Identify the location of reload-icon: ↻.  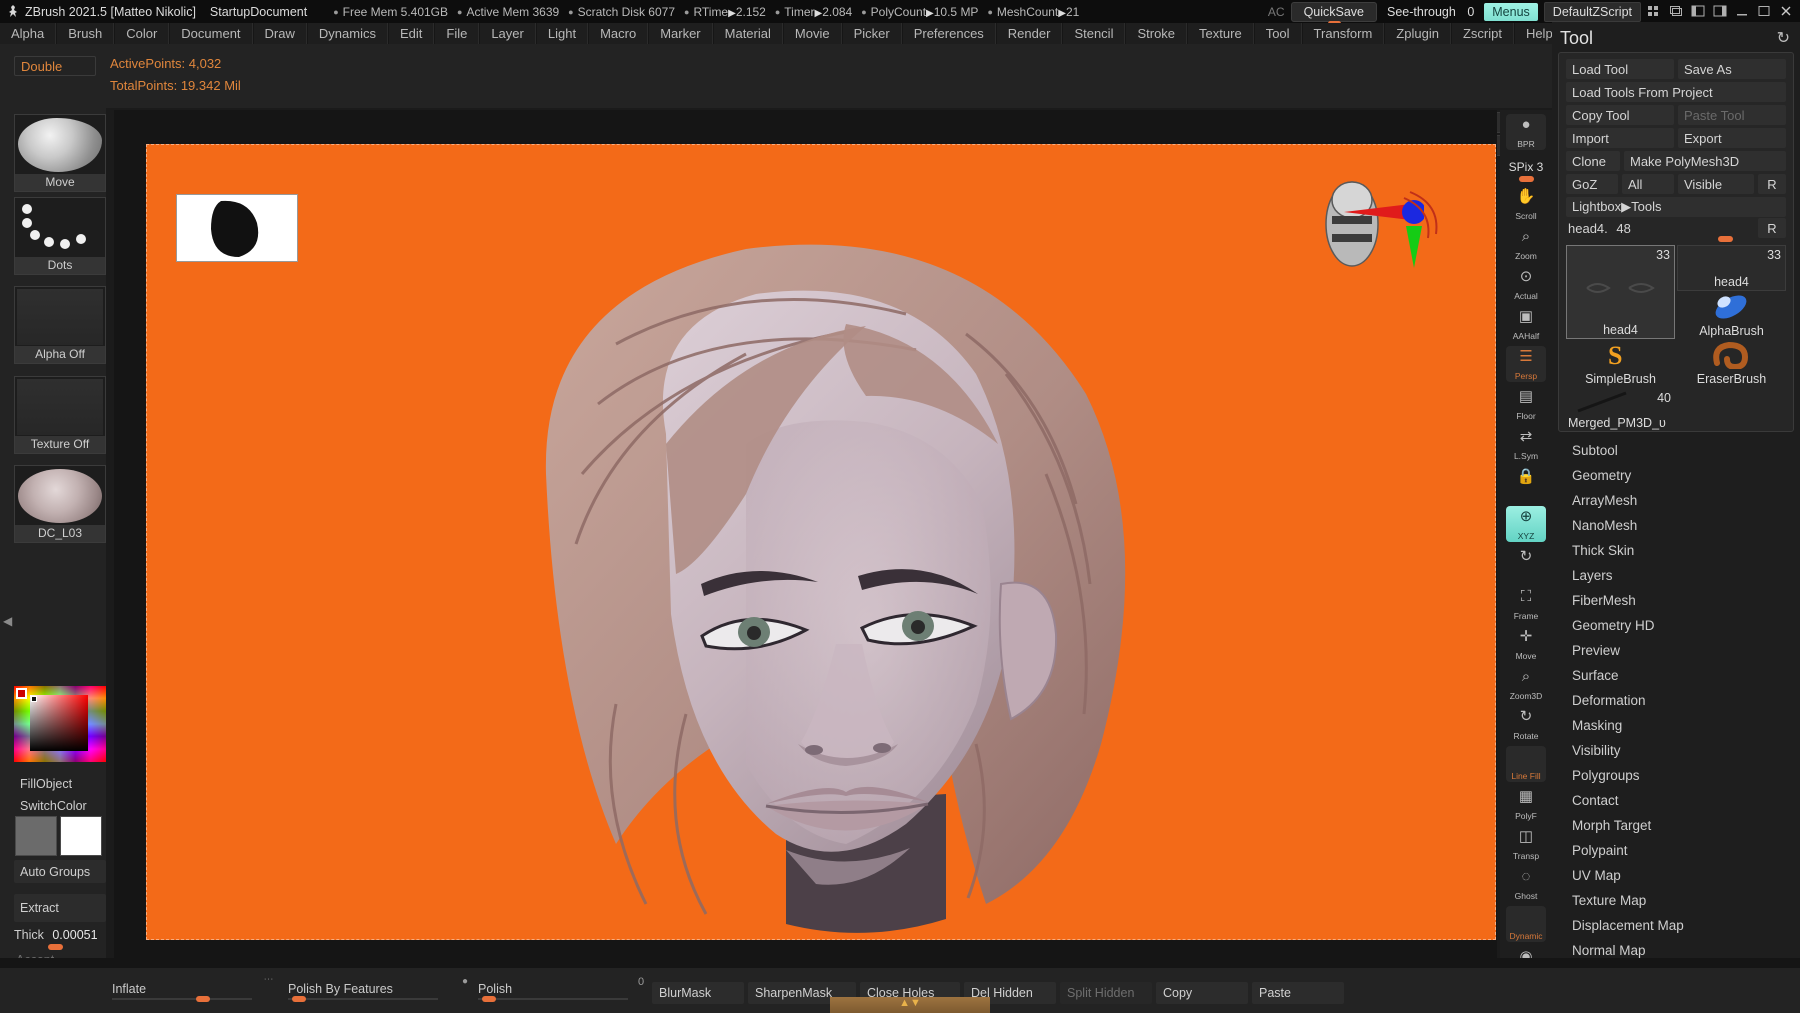
(1783, 38).